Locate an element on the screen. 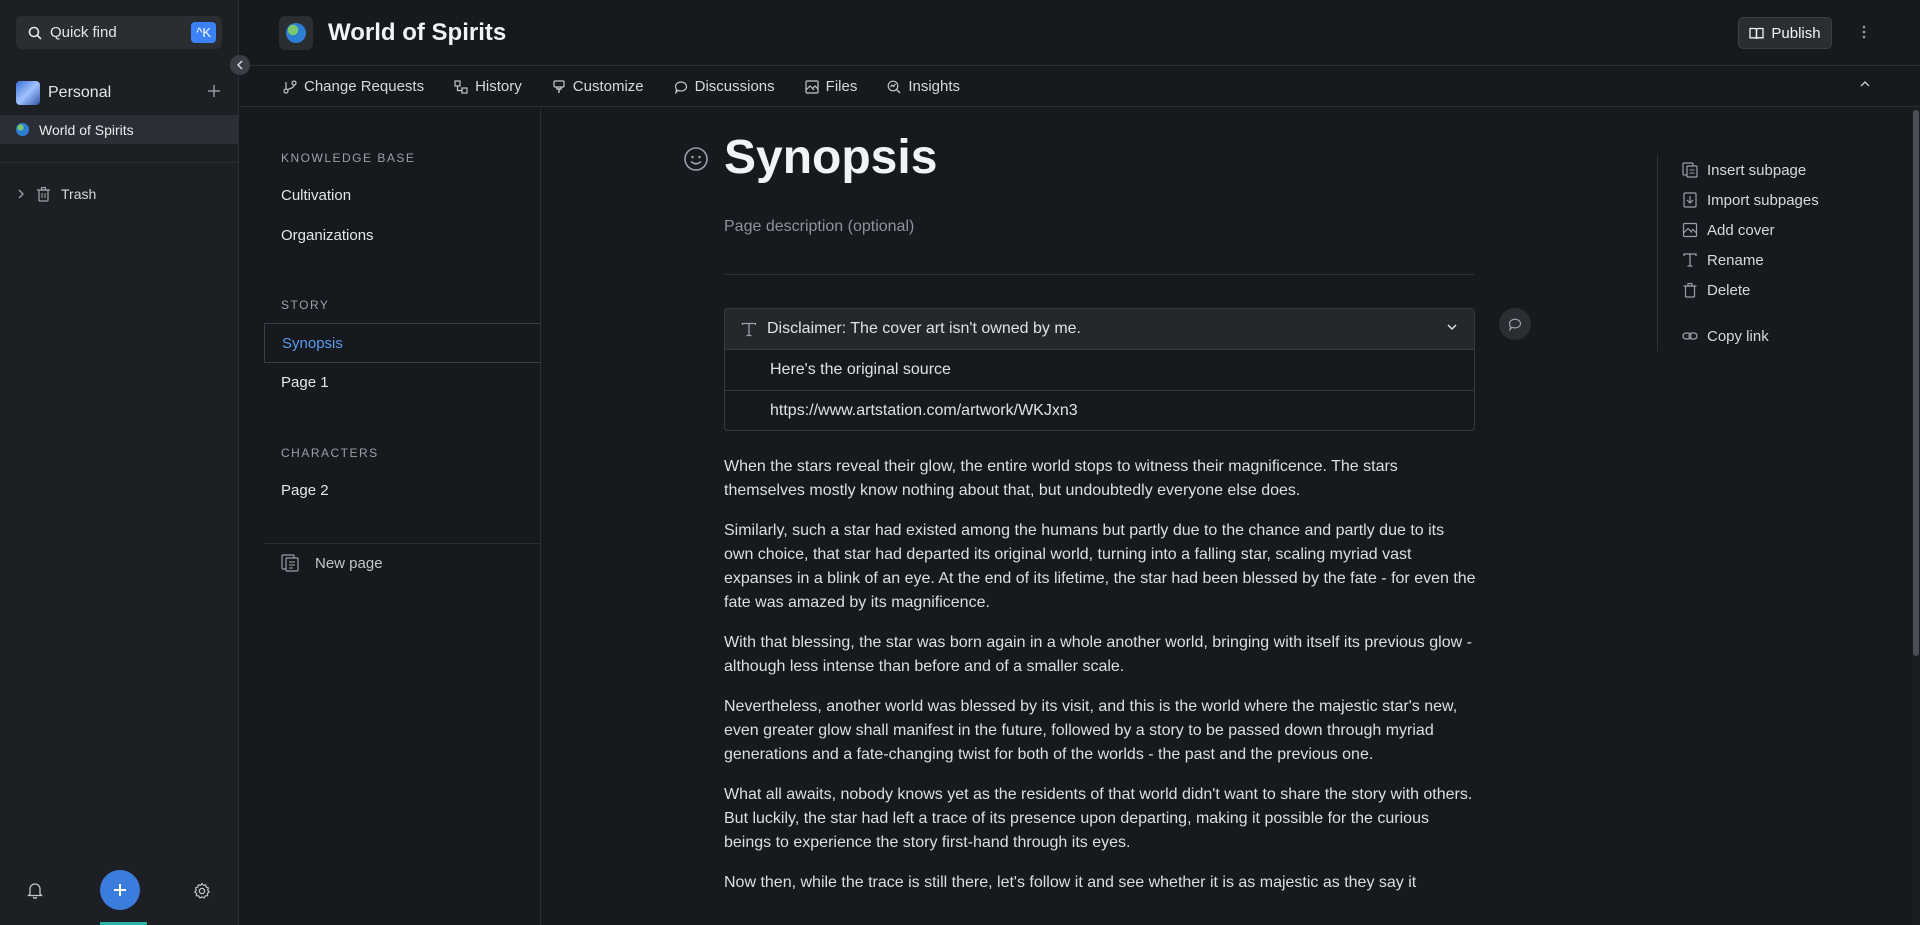 The image size is (1920, 925). history-icon is located at coordinates (461, 86).